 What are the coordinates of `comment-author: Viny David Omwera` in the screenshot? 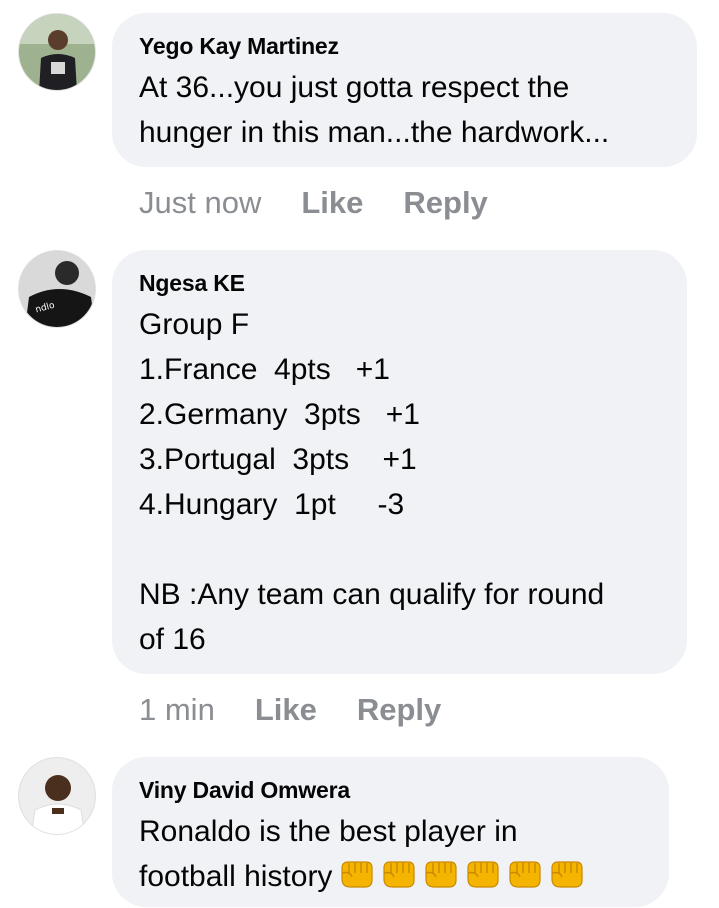 It's located at (391, 790).